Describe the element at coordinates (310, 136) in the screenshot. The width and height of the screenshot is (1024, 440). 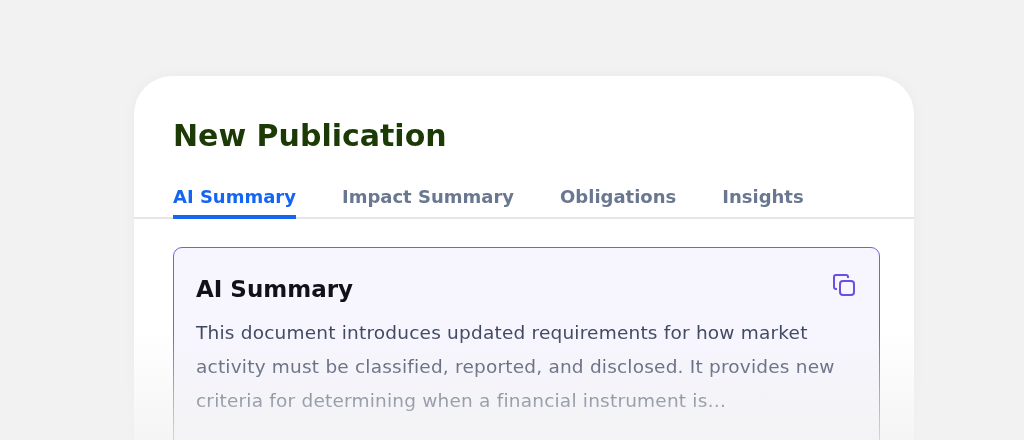
I see `page-title: New Publication` at that location.